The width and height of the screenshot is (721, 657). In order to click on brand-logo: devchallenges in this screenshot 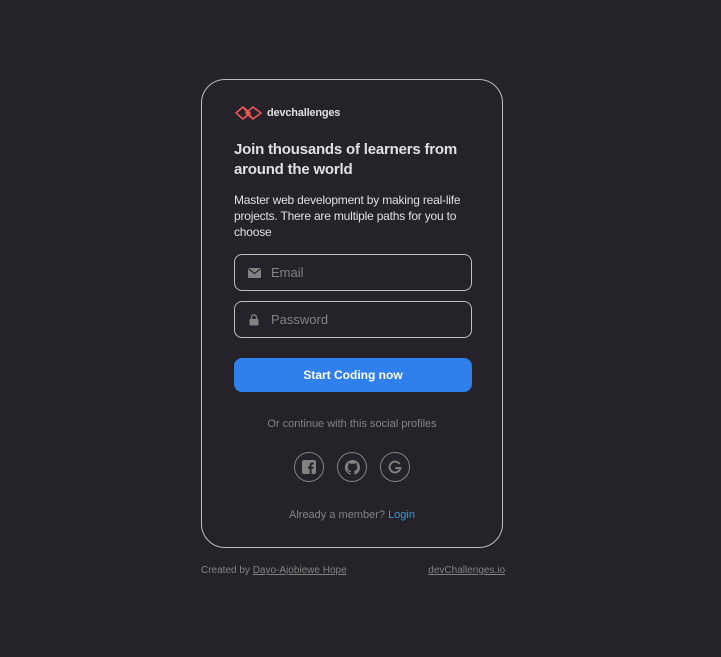, I will do `click(287, 113)`.